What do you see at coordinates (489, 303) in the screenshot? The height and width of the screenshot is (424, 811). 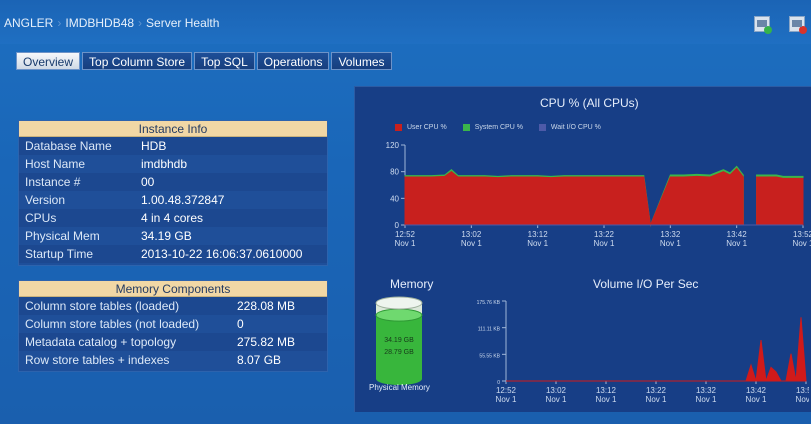 I see `y-tick-label: 175.76 KB` at bounding box center [489, 303].